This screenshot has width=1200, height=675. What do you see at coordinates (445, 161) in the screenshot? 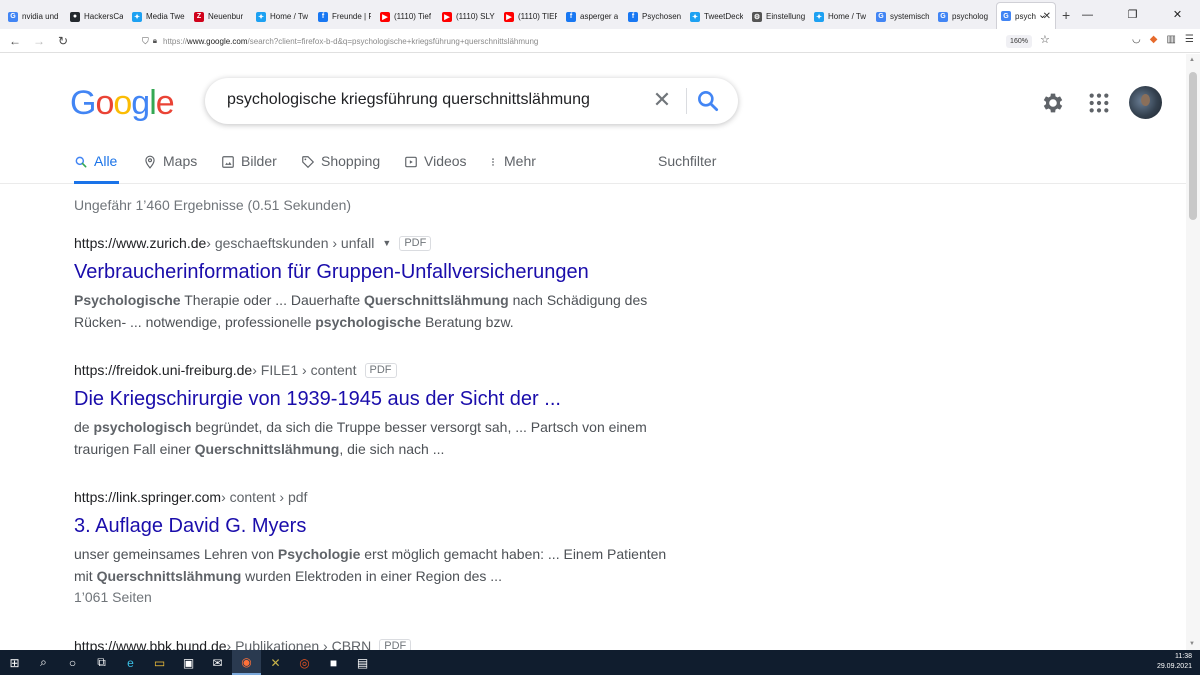
I see `tab-videos-label: Videos` at bounding box center [445, 161].